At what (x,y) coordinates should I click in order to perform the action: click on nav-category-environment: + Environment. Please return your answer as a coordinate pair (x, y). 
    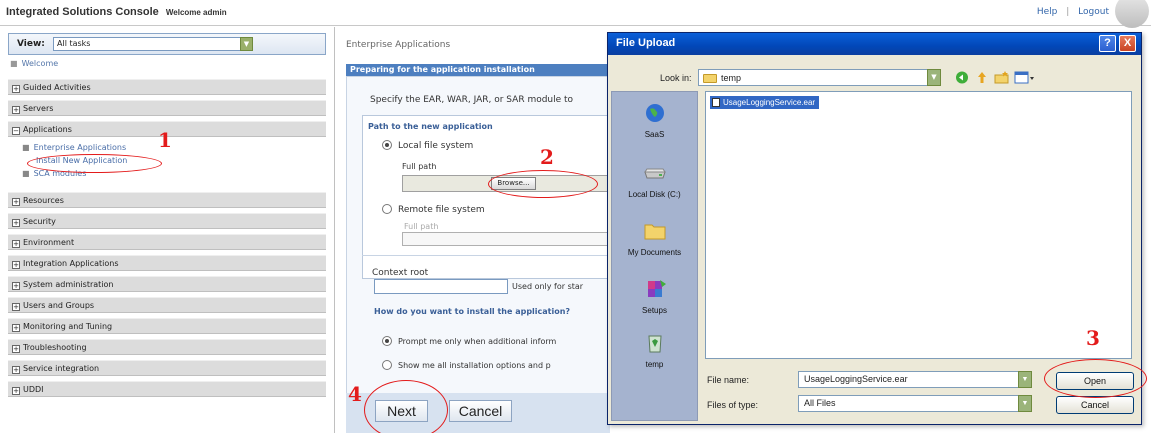
    Looking at the image, I should click on (167, 242).